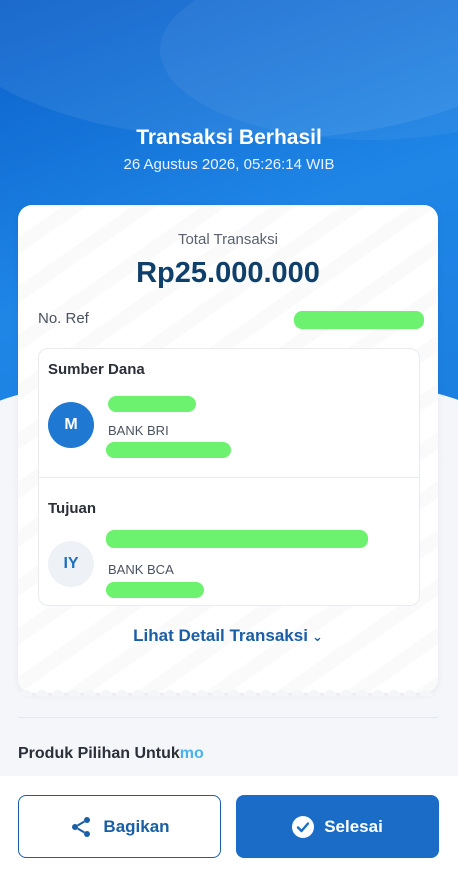  I want to click on promo-title-text: Produk Pilihan Untuk, so click(99, 753).